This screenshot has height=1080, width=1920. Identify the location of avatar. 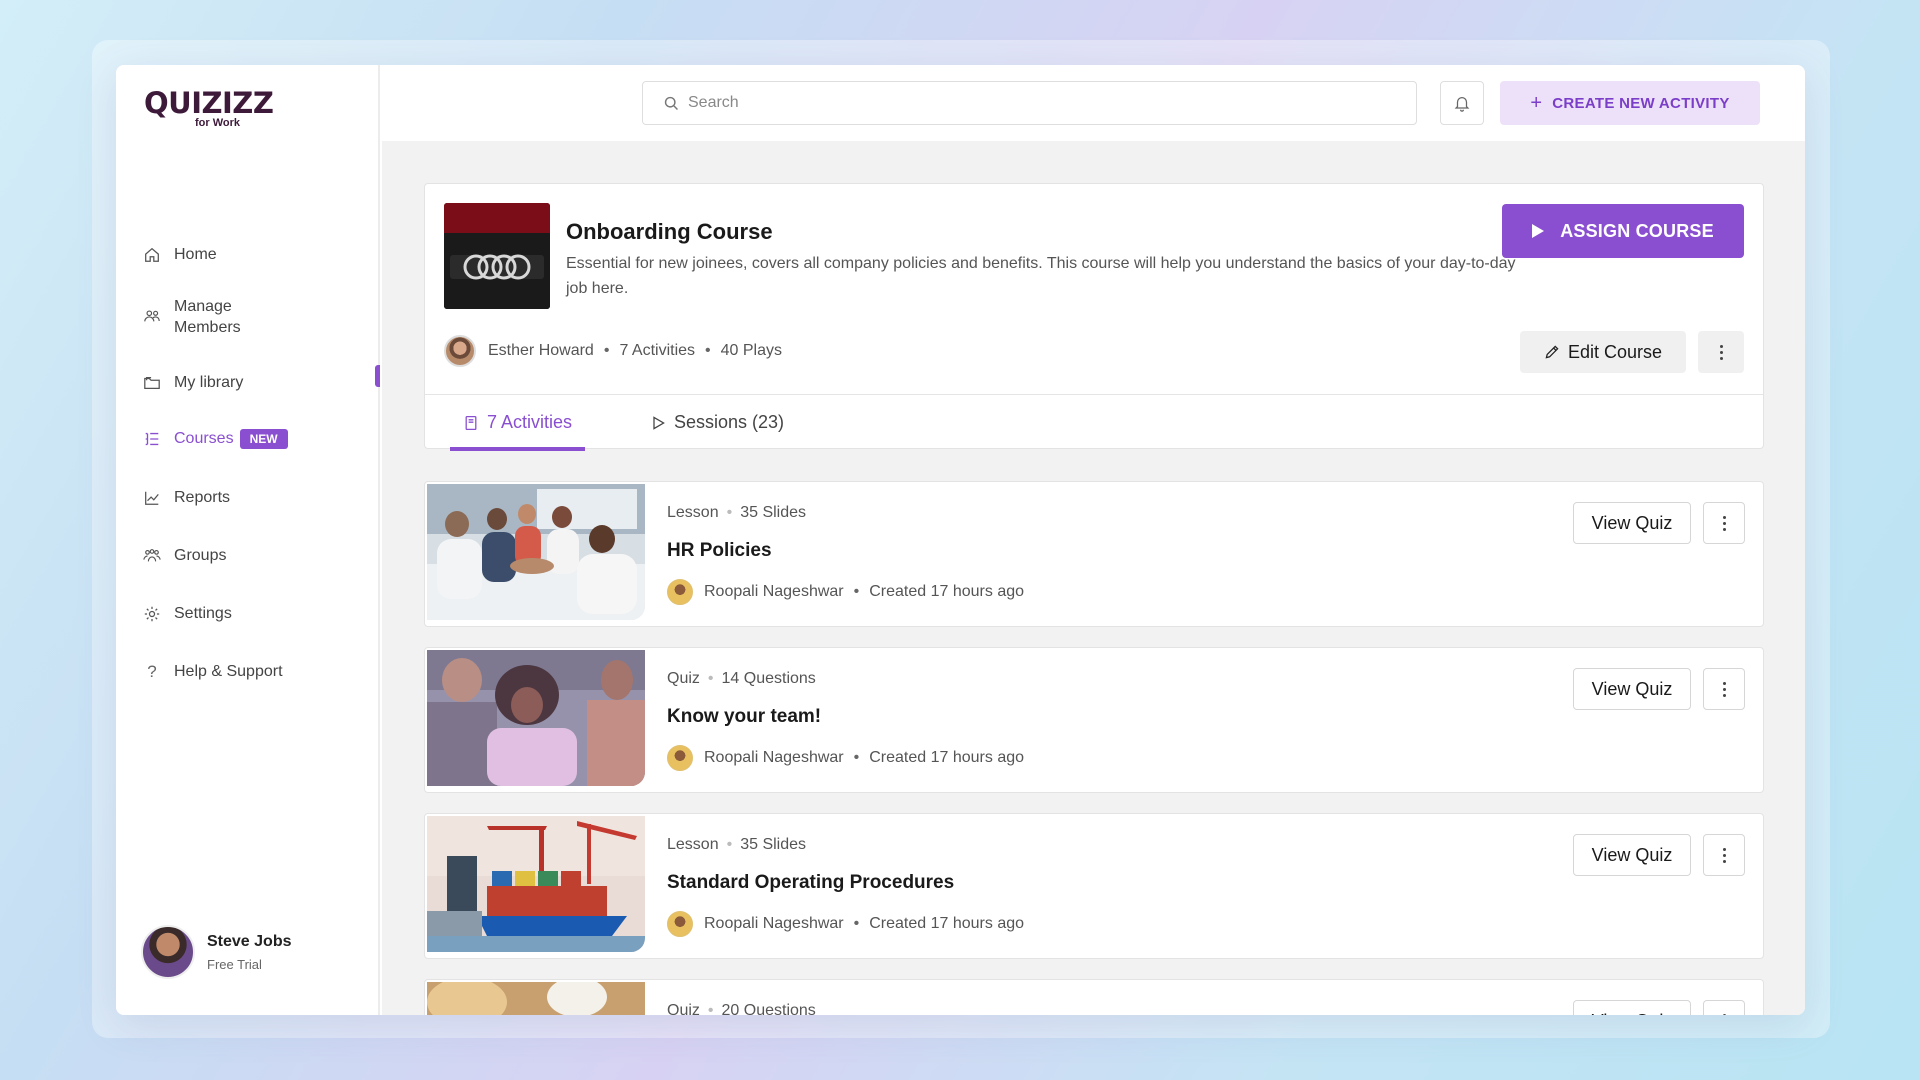
(168, 952).